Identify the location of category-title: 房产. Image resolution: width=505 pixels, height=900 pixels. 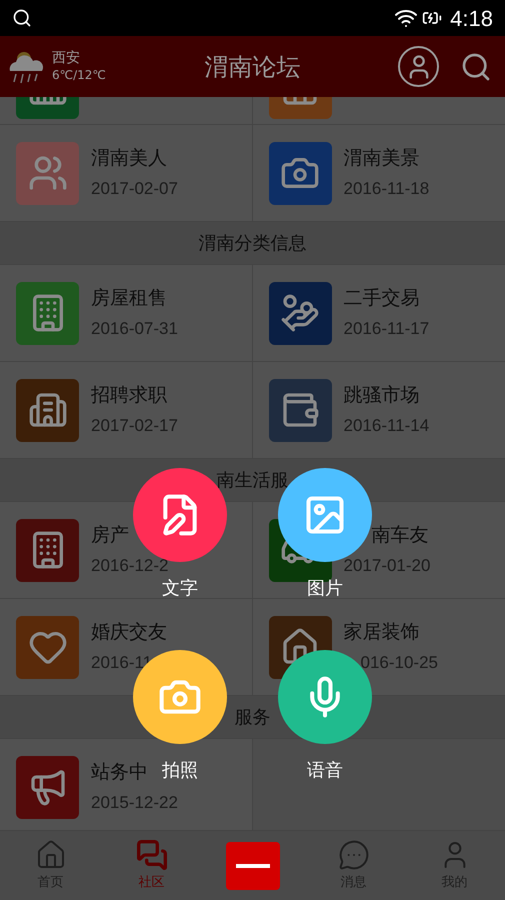
(110, 536).